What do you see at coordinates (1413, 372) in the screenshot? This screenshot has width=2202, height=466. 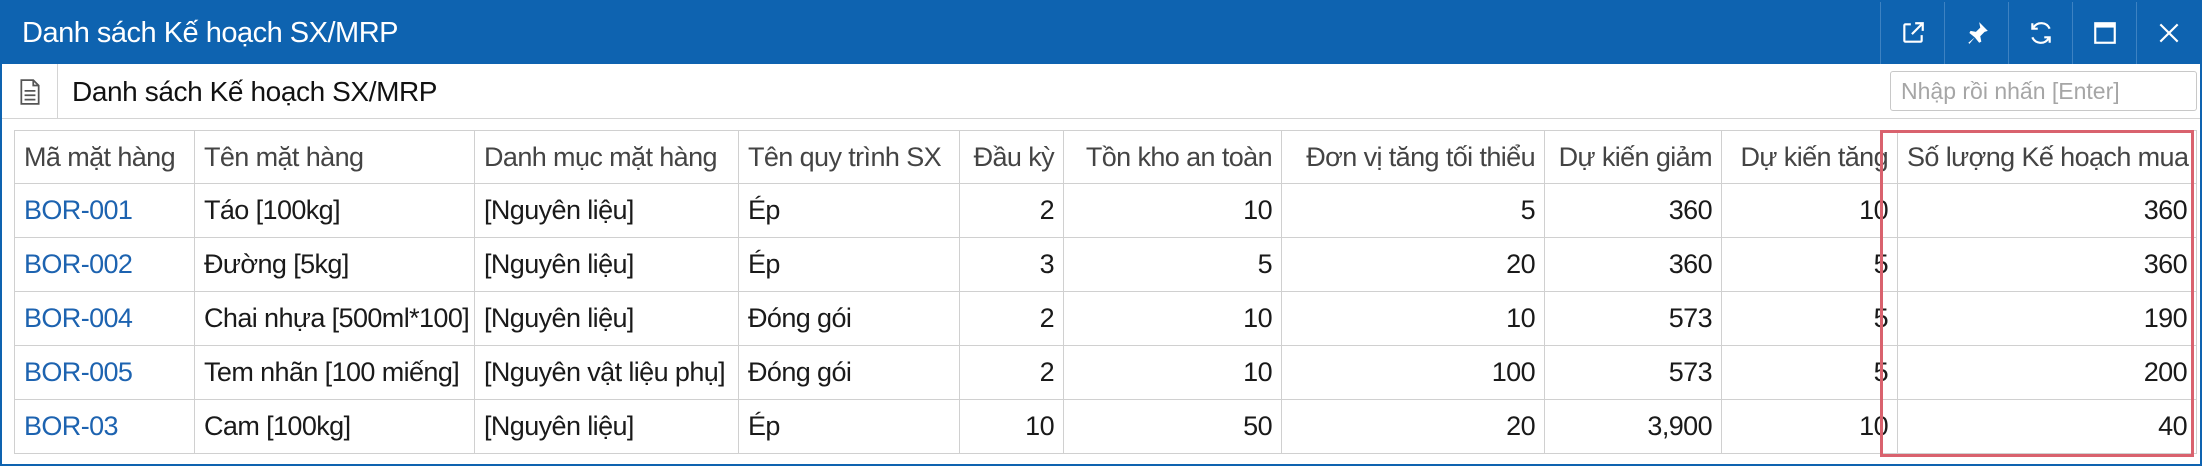 I see `min-increment-cell: 100` at bounding box center [1413, 372].